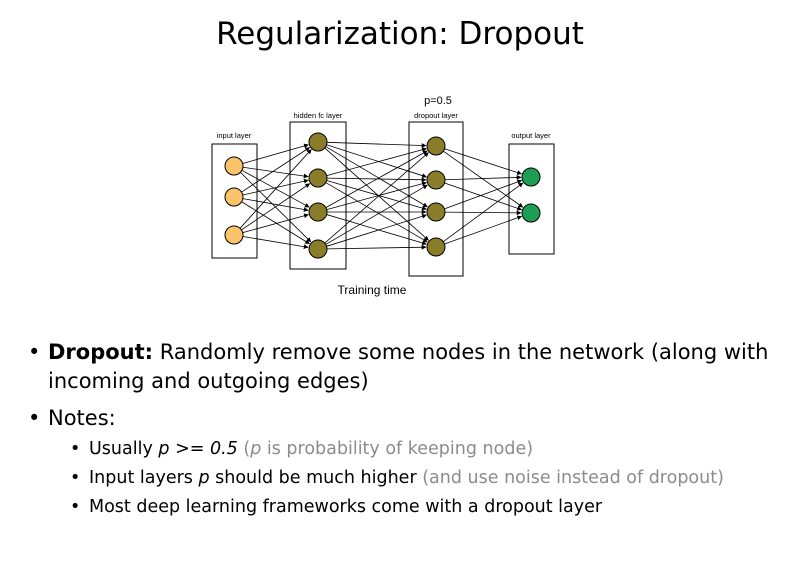  What do you see at coordinates (372, 290) in the screenshot?
I see `training-time-caption: Training time` at bounding box center [372, 290].